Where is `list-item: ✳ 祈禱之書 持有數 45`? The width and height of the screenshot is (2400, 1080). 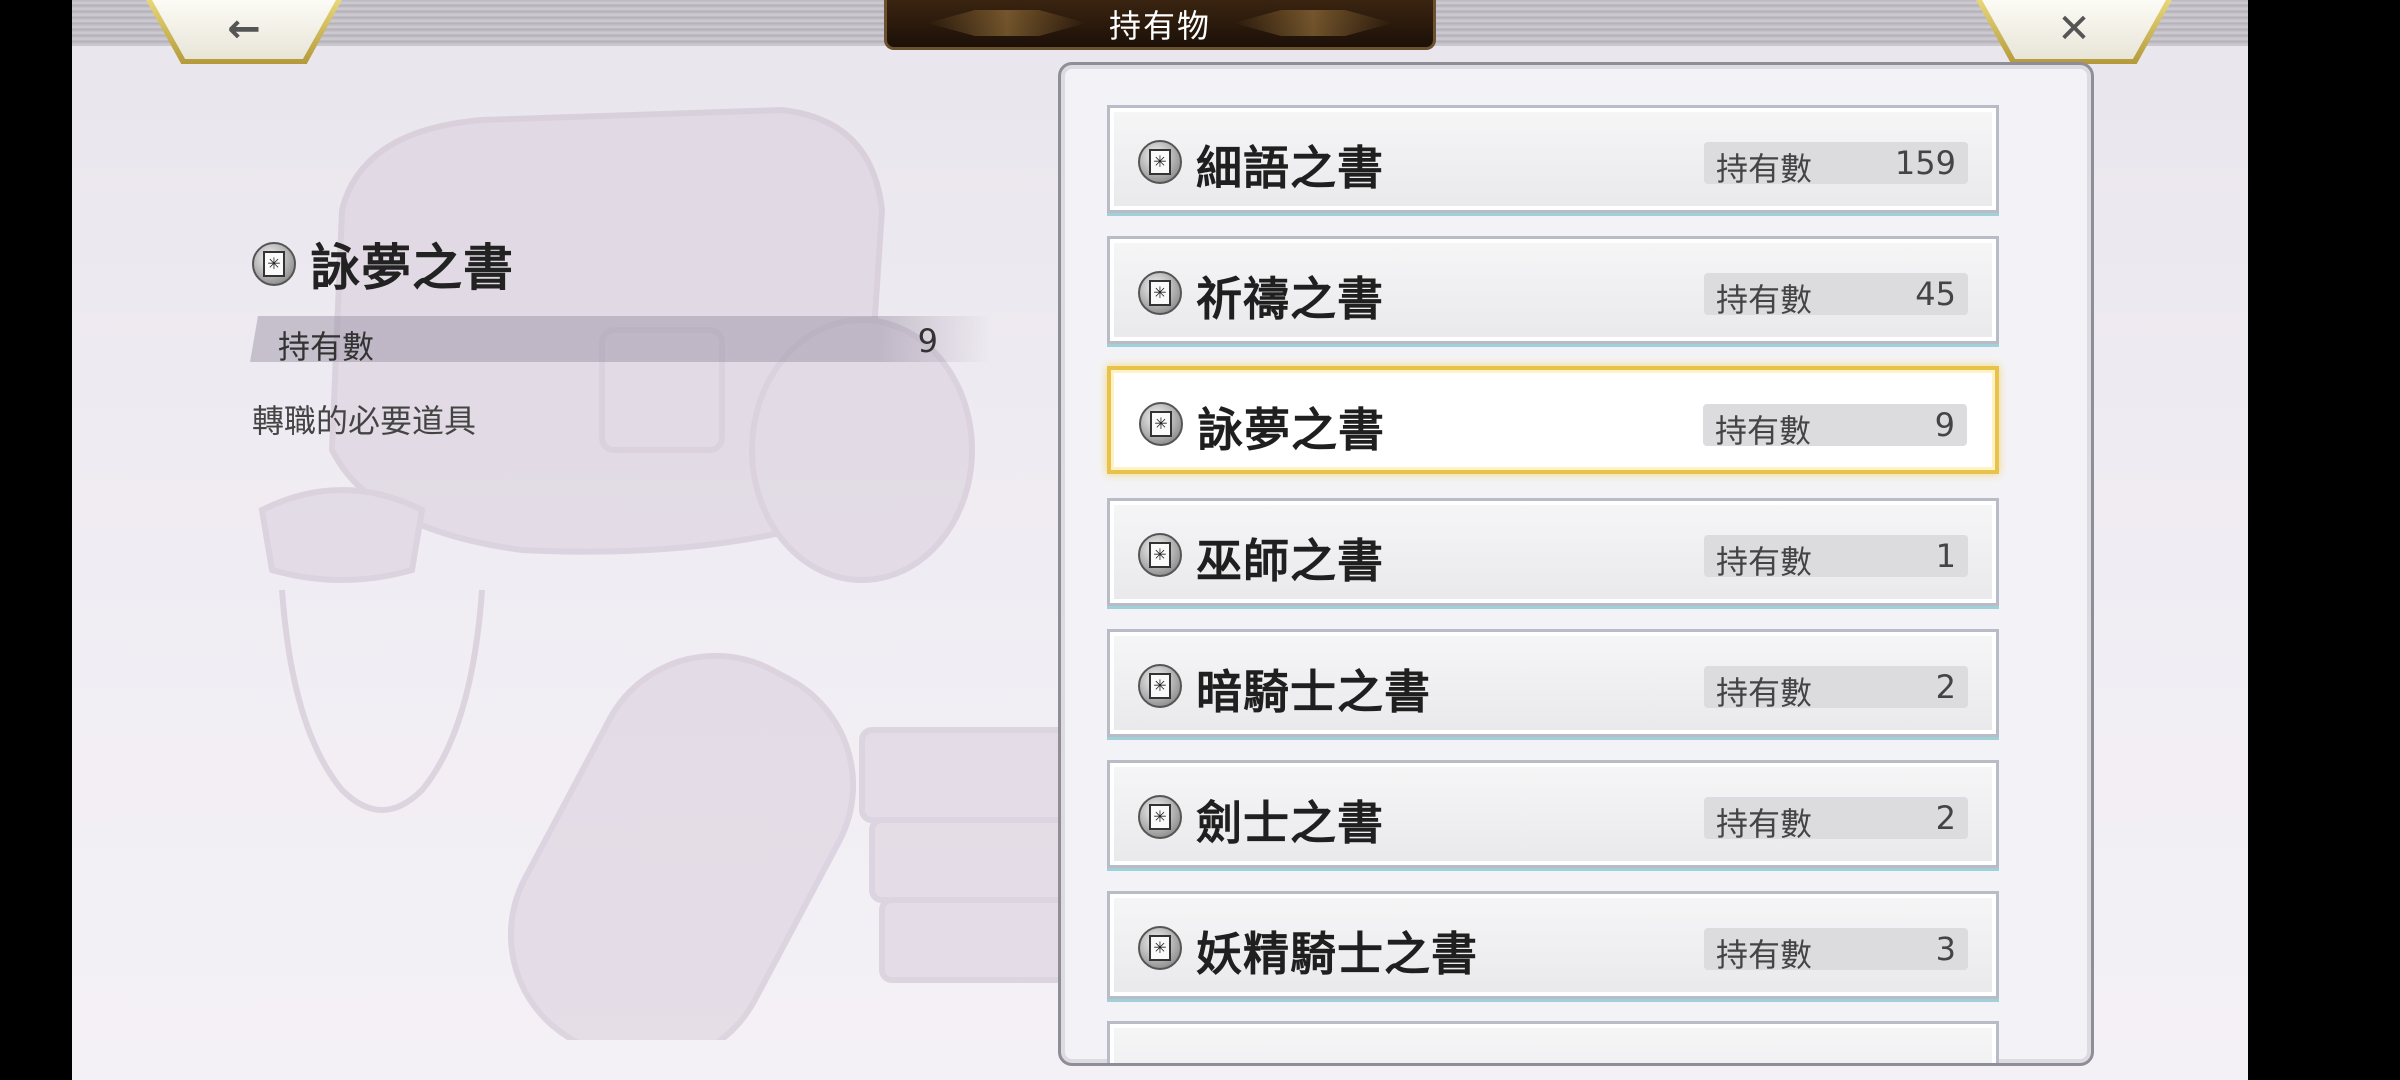 list-item: ✳ 祈禱之書 持有數 45 is located at coordinates (1553, 290).